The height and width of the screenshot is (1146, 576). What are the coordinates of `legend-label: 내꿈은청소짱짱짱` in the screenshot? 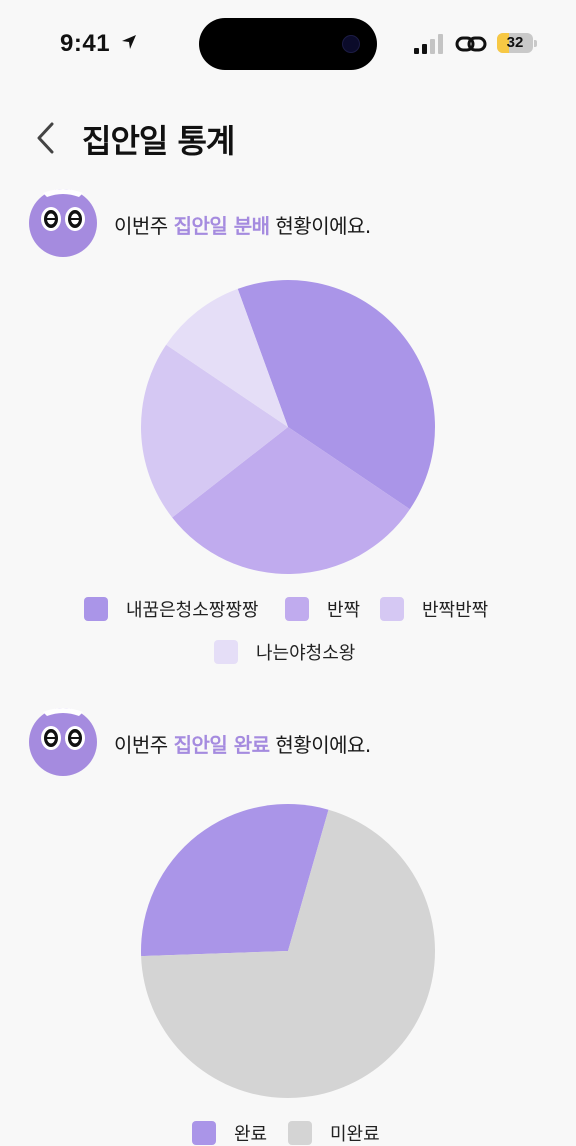 It's located at (192, 610).